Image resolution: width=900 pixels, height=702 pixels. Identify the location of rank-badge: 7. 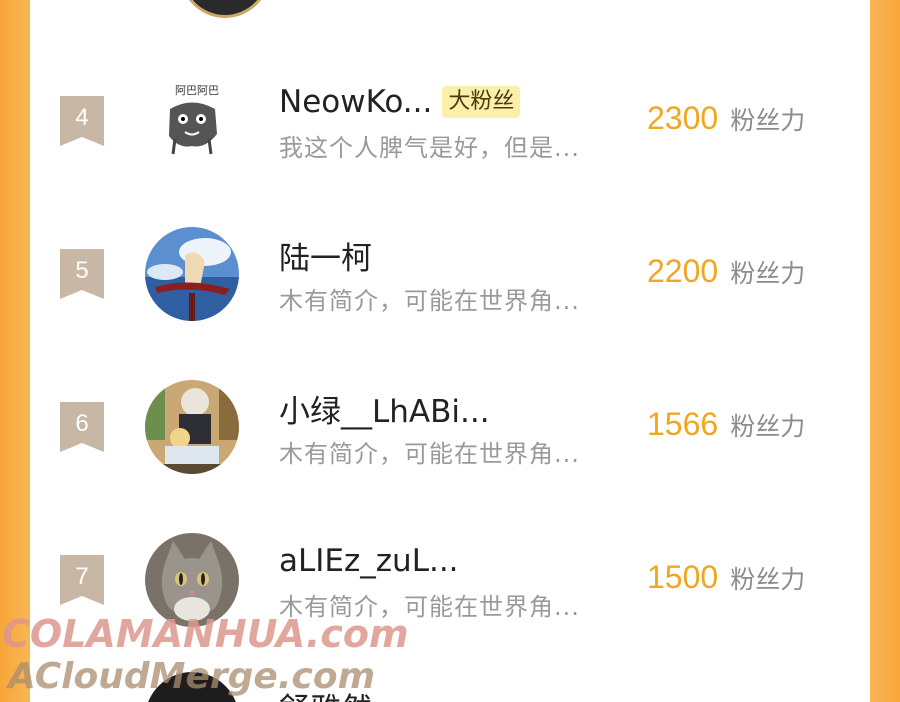
(82, 580).